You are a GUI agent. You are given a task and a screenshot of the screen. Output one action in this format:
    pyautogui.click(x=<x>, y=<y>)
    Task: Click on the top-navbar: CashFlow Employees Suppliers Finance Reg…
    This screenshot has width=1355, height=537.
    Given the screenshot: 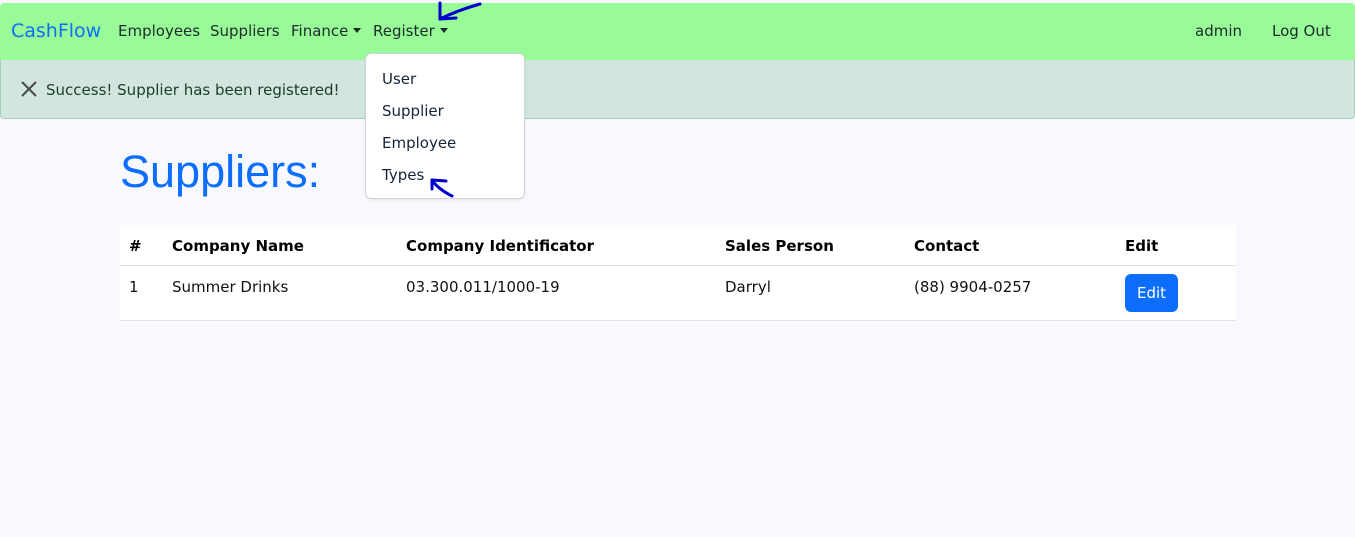 What is the action you would take?
    pyautogui.click(x=677, y=31)
    